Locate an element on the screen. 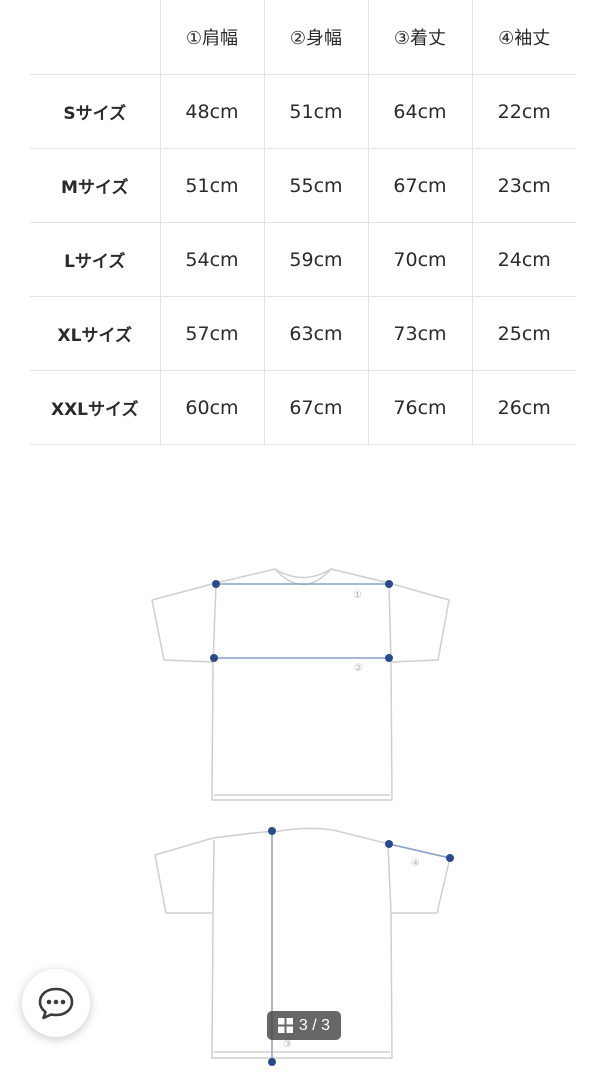 The width and height of the screenshot is (607, 1080). table-cell: 24cm is located at coordinates (524, 259).